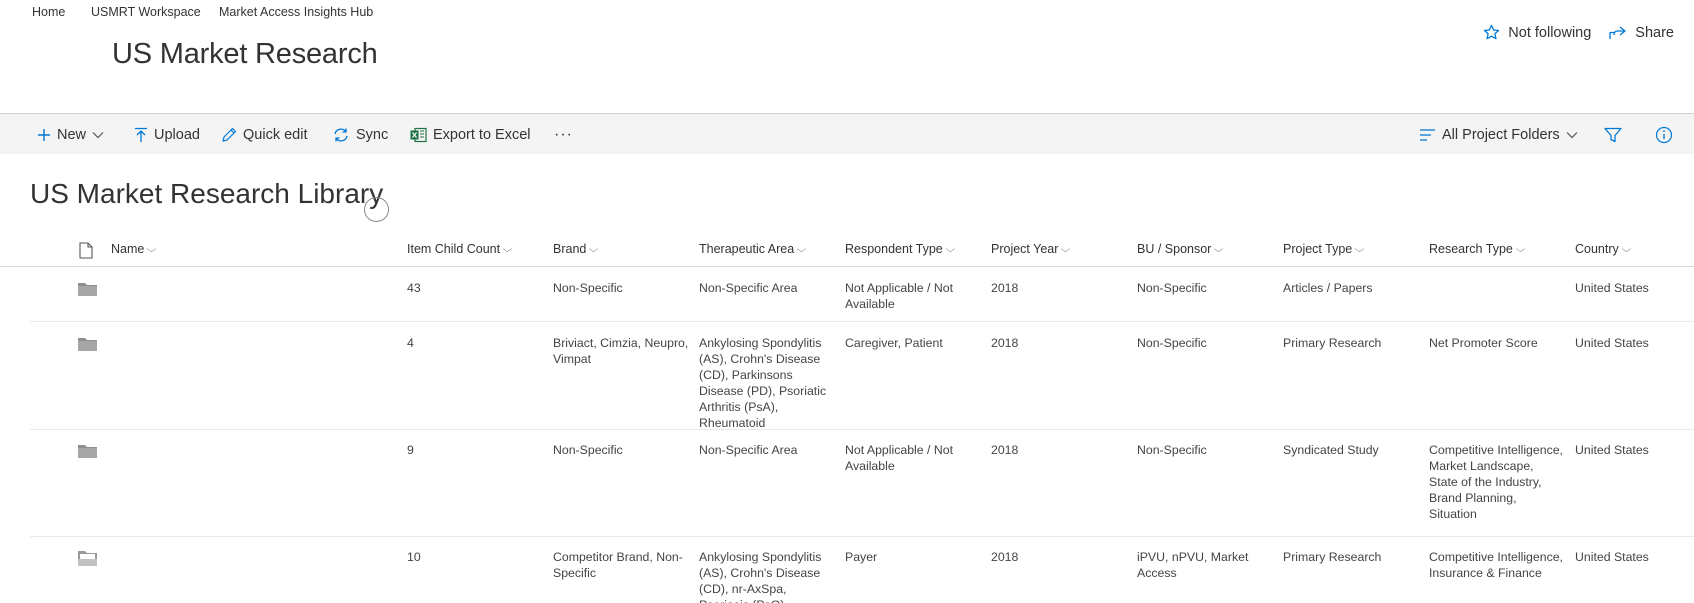 This screenshot has height=603, width=1694. Describe the element at coordinates (410, 343) in the screenshot. I see `cell-item-child-count: 4` at that location.